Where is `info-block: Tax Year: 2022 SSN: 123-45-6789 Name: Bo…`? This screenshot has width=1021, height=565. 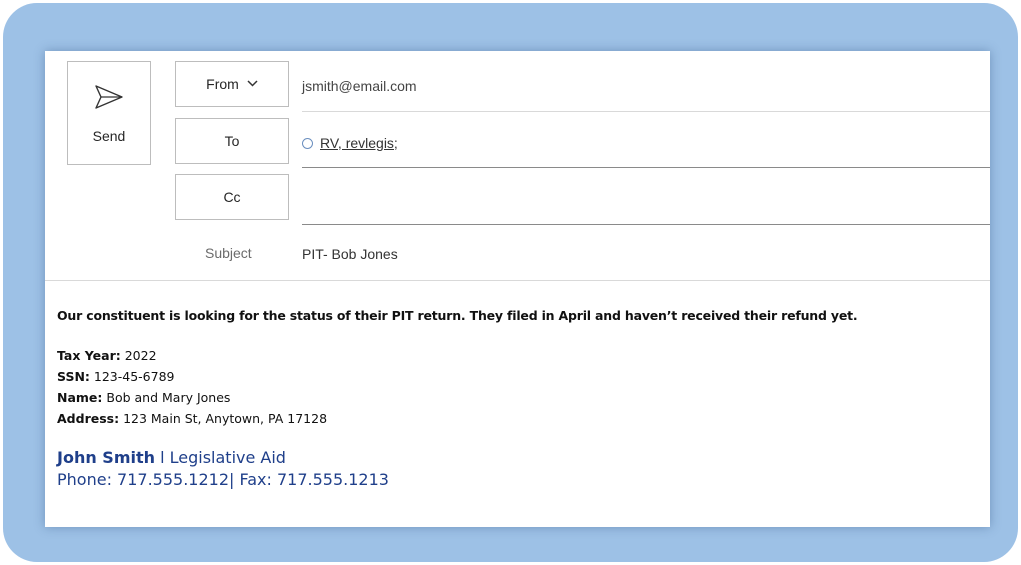
info-block: Tax Year: 2022 SSN: 123-45-6789 Name: Bo… is located at coordinates (519, 387).